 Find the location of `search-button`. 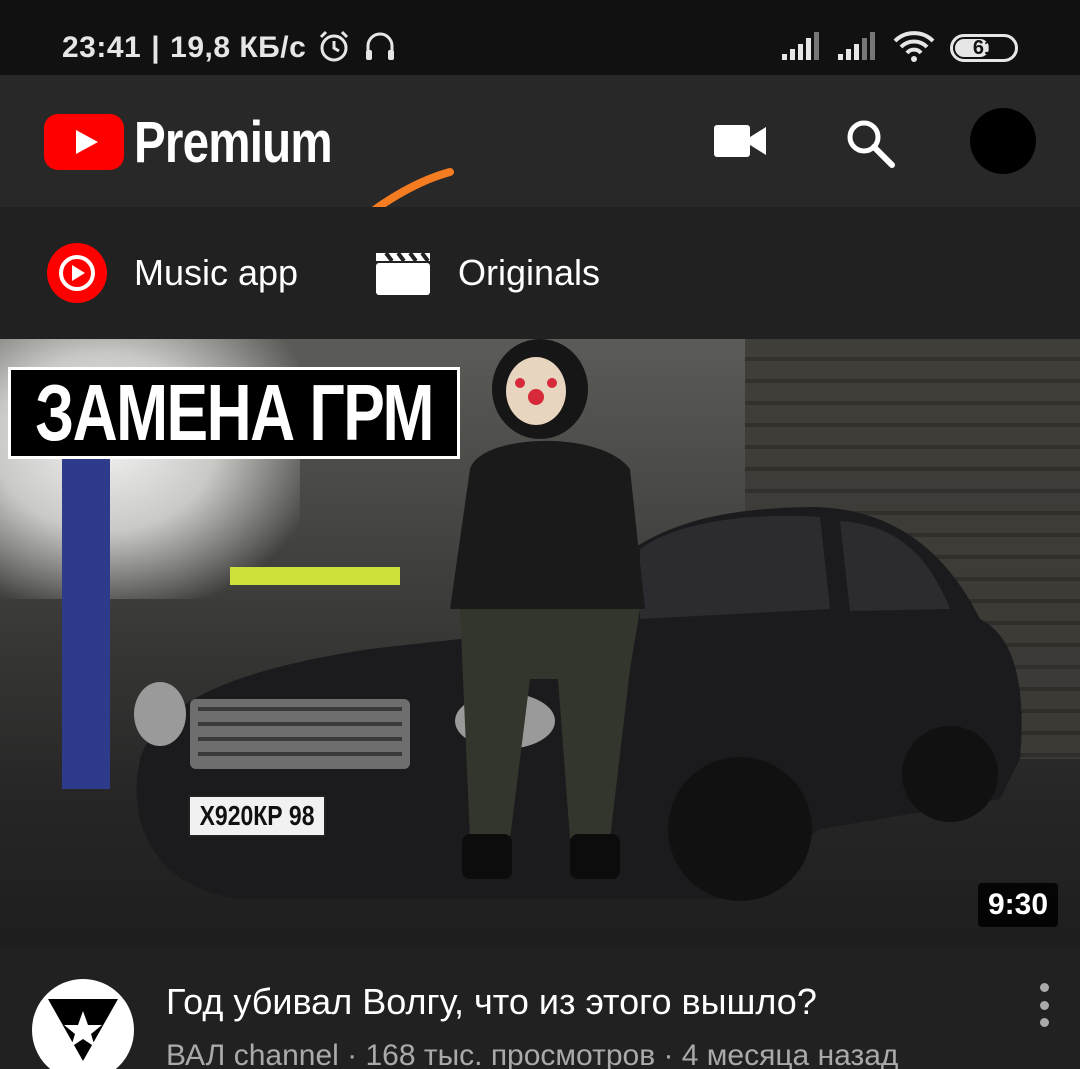

search-button is located at coordinates (870, 143).